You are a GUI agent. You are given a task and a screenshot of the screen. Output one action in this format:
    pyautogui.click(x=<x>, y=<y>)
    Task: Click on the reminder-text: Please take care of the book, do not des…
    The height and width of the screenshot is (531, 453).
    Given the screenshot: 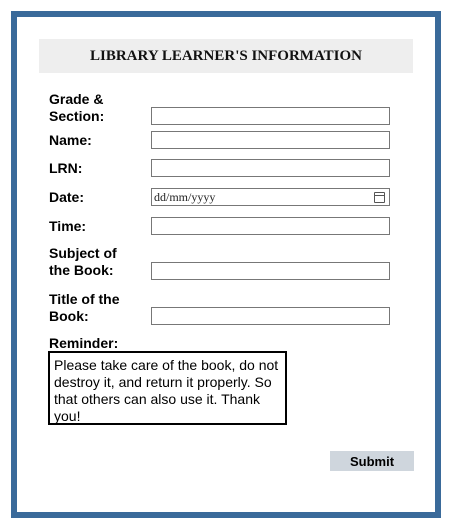 What is the action you would take?
    pyautogui.click(x=167, y=388)
    